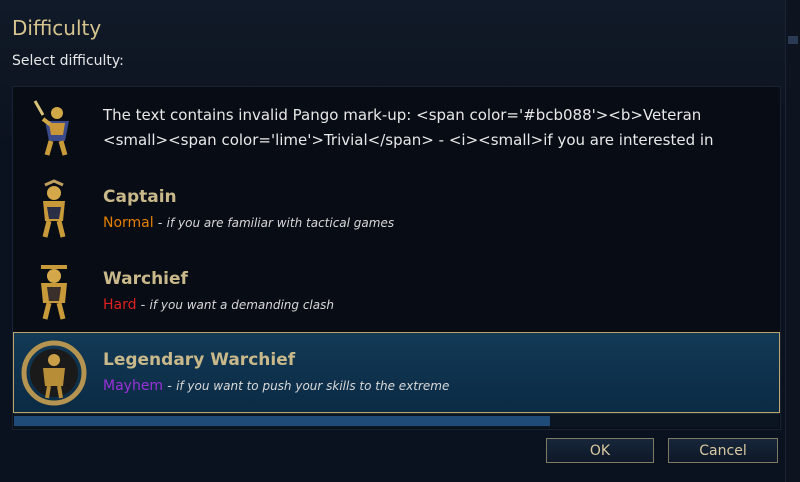 This screenshot has height=482, width=800. What do you see at coordinates (282, 421) in the screenshot?
I see `horizontal-scrollbar-thumb` at bounding box center [282, 421].